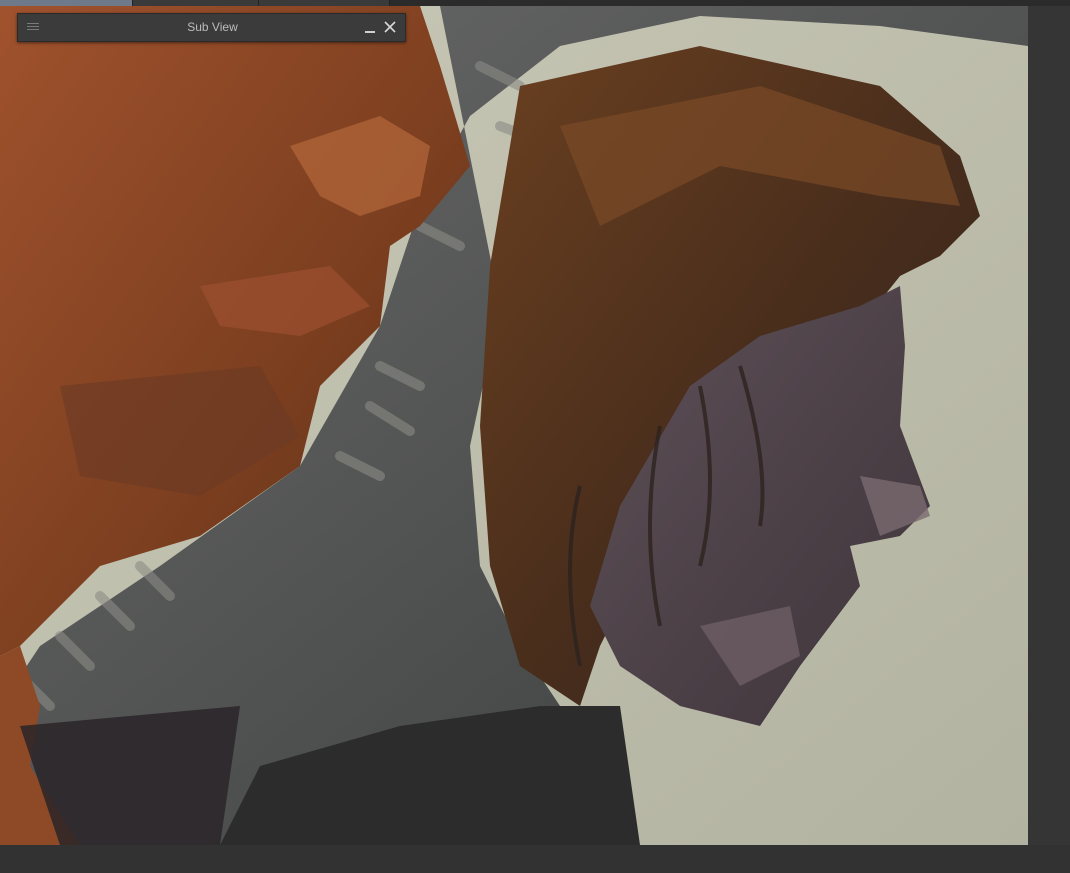  I want to click on sub-view-title: Sub View, so click(212, 27).